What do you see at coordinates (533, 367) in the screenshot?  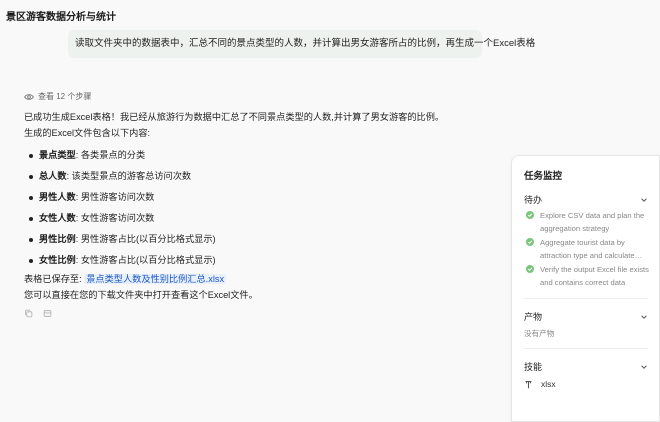 I see `skills-label: 技能` at bounding box center [533, 367].